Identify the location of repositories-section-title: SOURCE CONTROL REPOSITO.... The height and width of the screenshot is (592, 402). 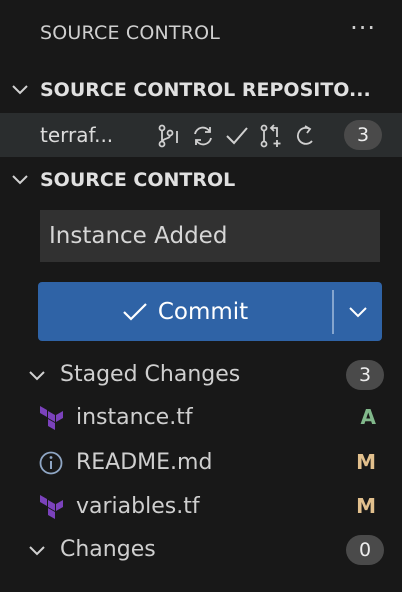
(205, 90).